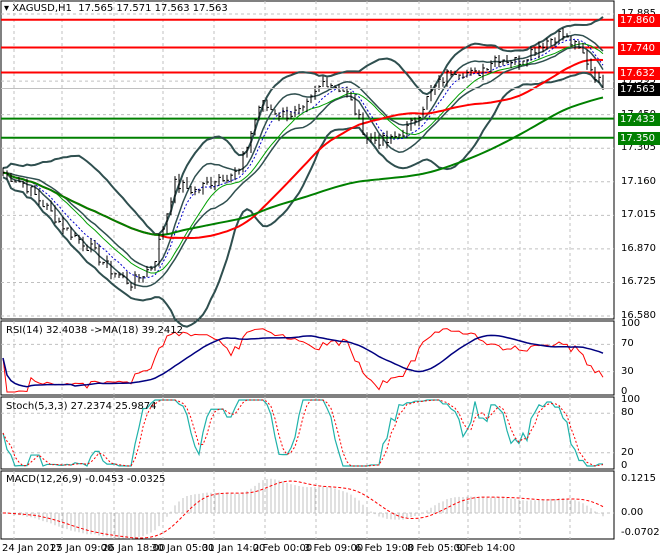  Describe the element at coordinates (639, 138) in the screenshot. I see `support-price-tag: 17.350` at that location.